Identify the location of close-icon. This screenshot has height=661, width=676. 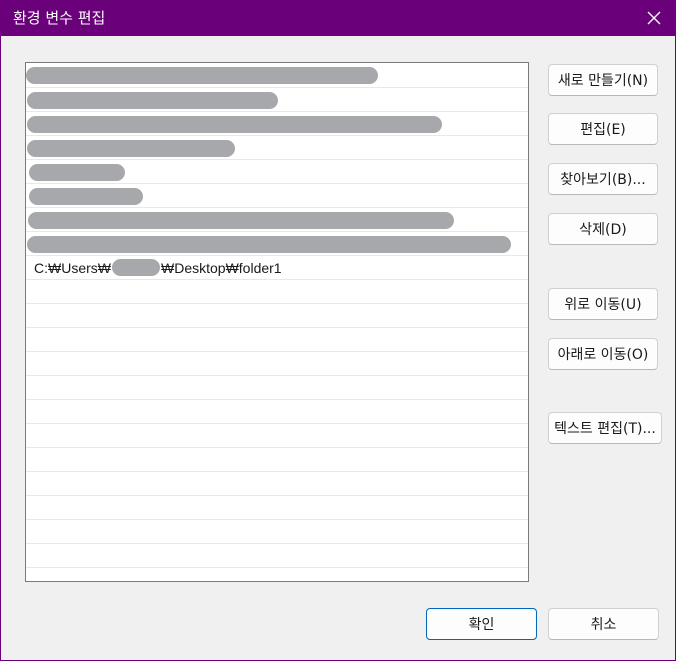
(654, 18).